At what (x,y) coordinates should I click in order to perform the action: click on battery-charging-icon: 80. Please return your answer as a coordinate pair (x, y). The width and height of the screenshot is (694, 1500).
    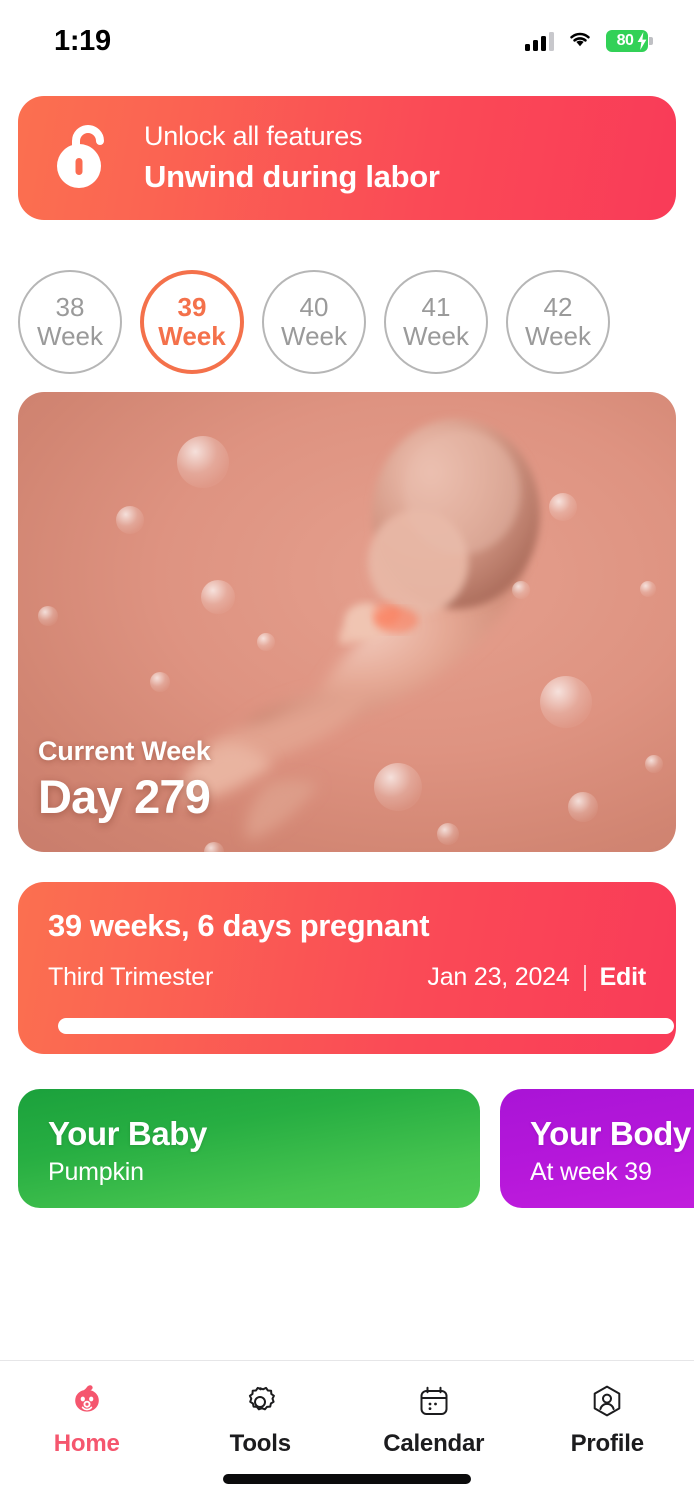
    Looking at the image, I should click on (629, 41).